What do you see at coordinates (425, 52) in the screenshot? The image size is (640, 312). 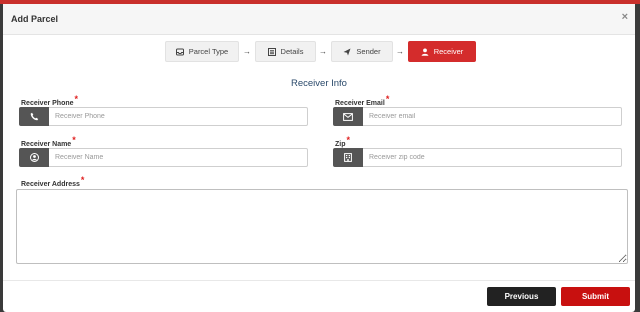 I see `user-icon` at bounding box center [425, 52].